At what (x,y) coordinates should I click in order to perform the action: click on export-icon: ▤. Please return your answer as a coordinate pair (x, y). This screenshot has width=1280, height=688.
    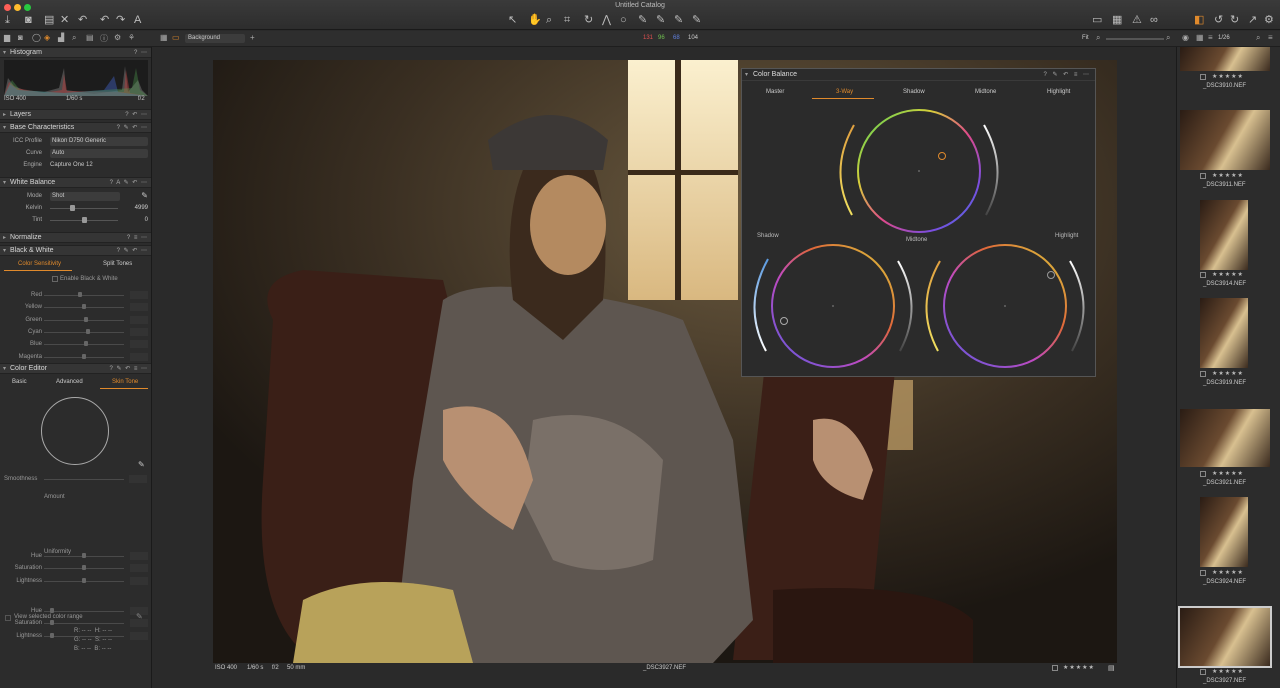
    Looking at the image, I should click on (49, 20).